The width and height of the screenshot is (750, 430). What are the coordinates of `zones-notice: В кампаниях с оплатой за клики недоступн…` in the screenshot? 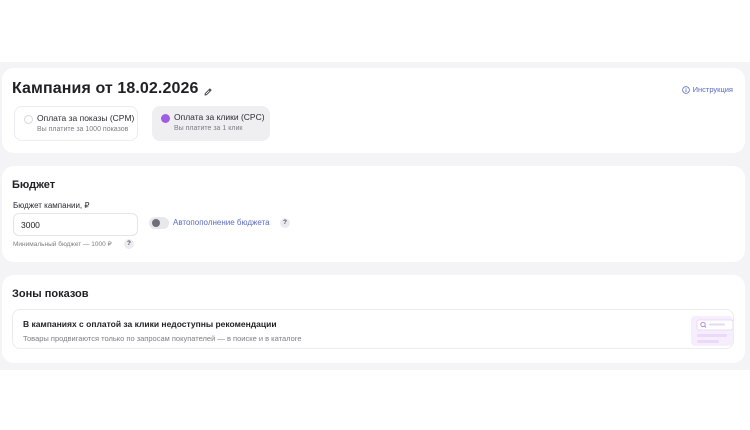 It's located at (373, 329).